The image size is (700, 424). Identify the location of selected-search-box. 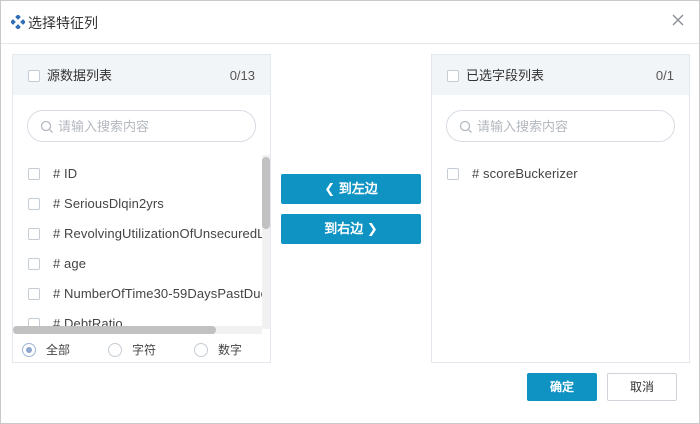
(560, 126).